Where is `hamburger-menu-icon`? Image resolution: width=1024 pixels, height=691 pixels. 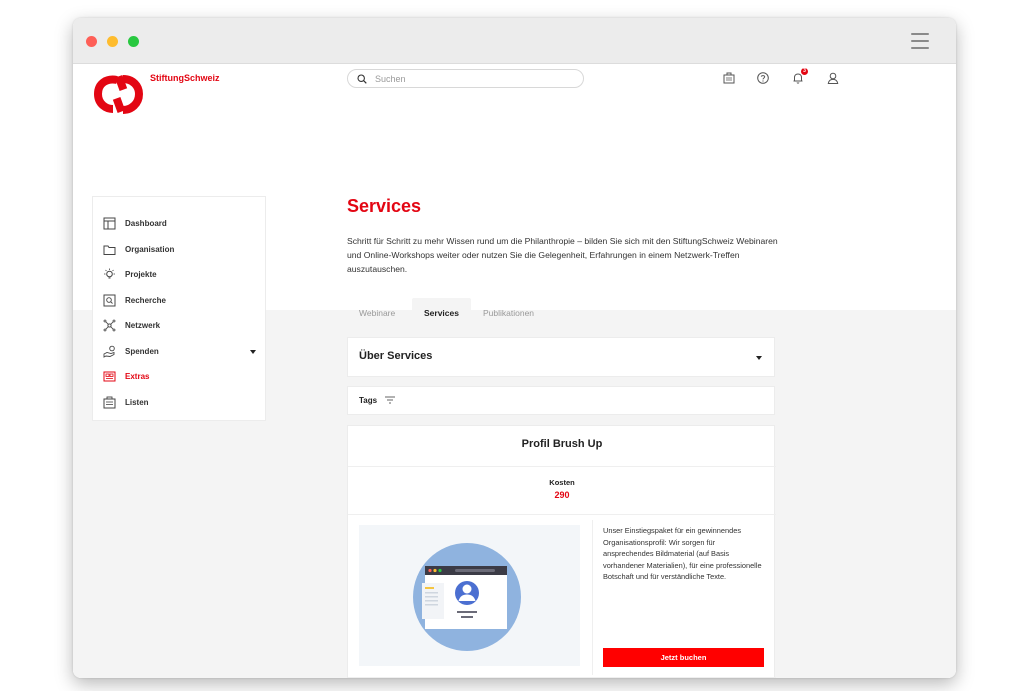
hamburger-menu-icon is located at coordinates (920, 41).